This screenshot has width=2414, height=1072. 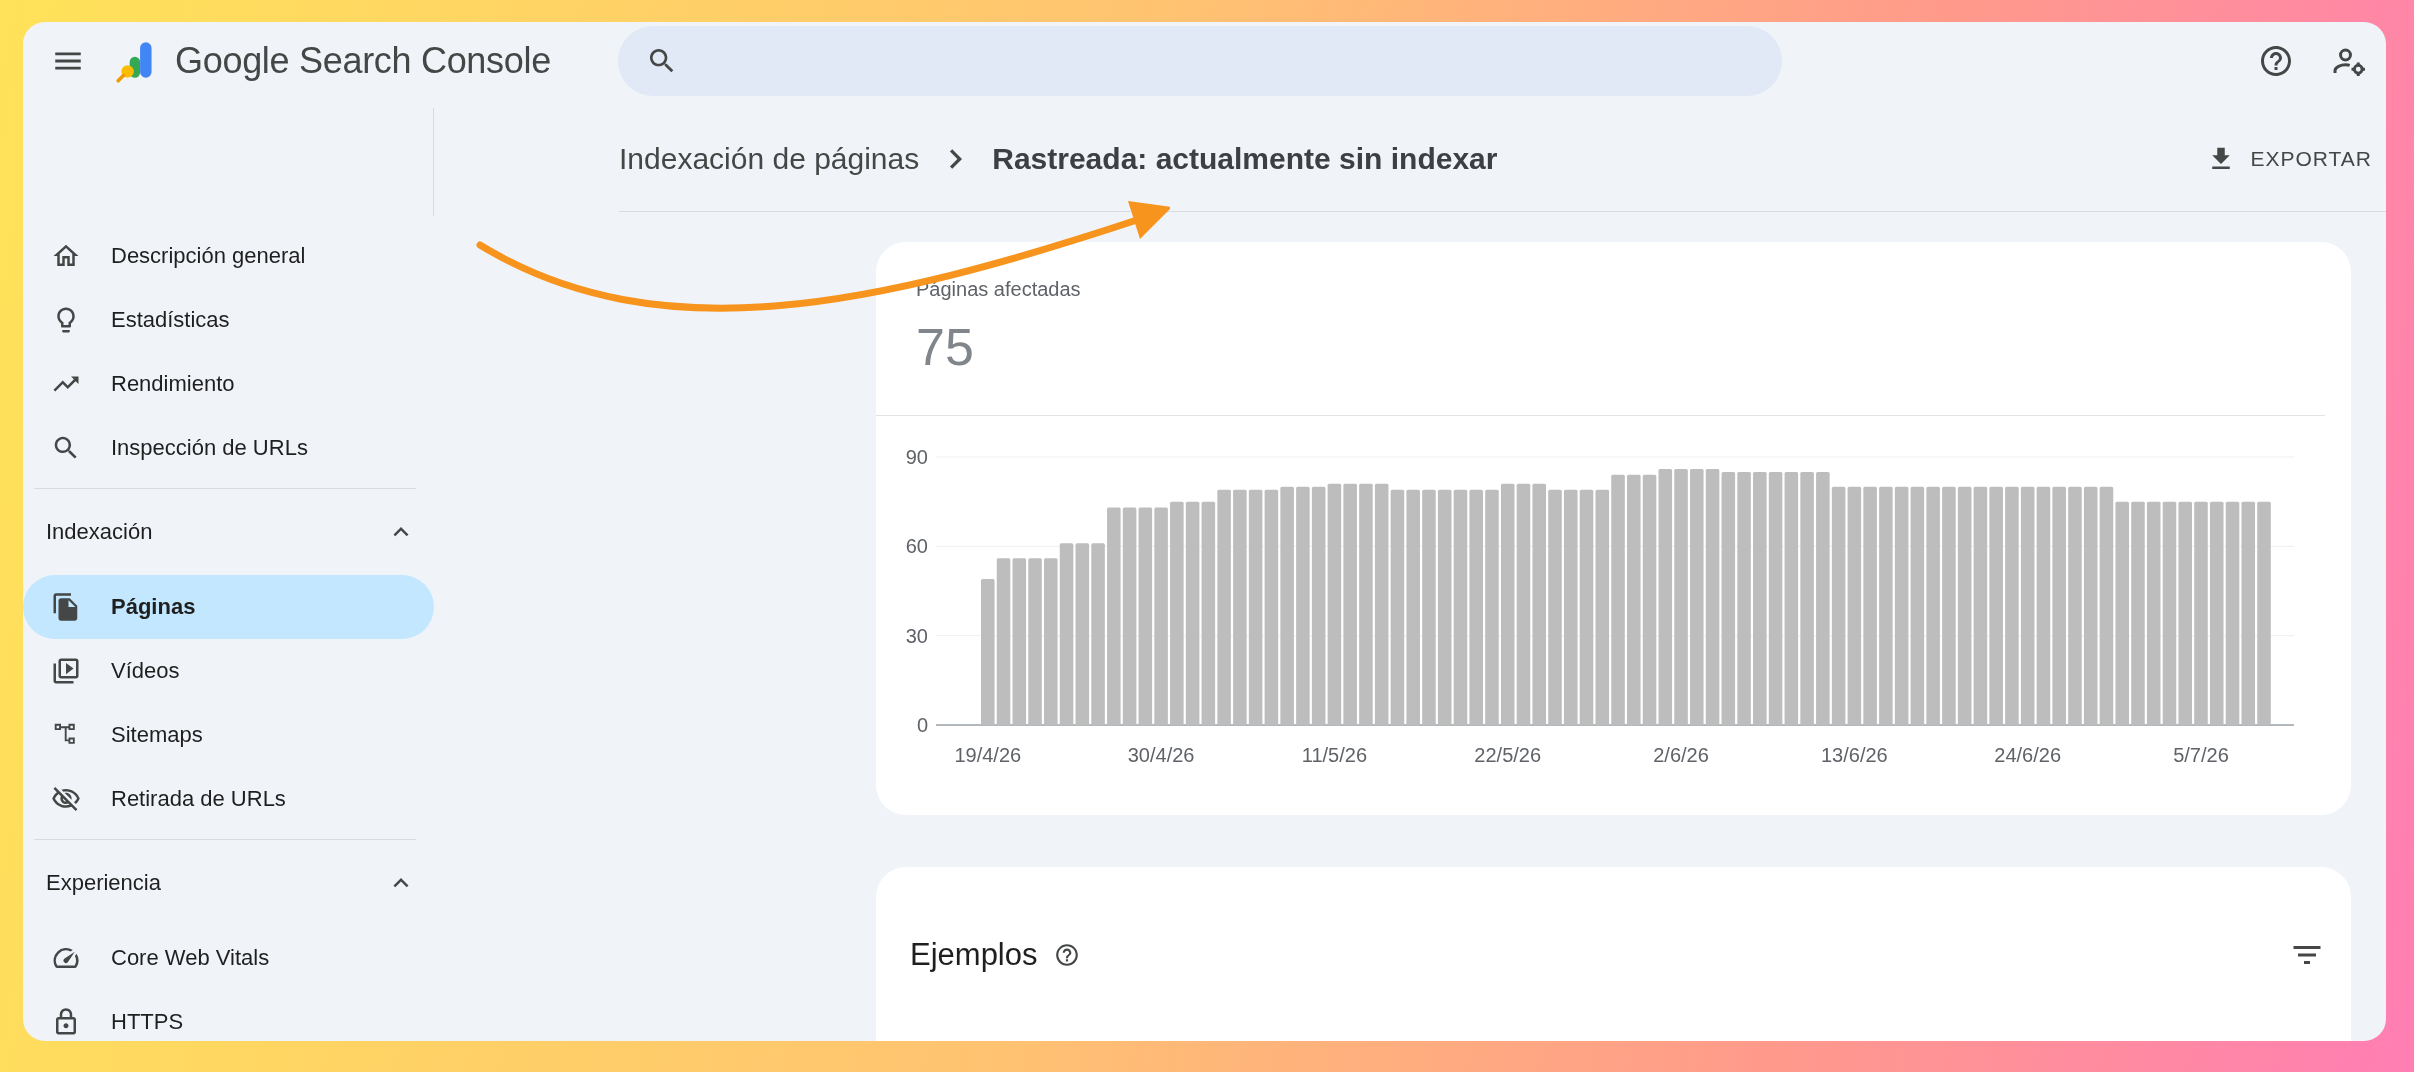 I want to click on sidebar-item: Retirada de URLs, so click(x=228, y=799).